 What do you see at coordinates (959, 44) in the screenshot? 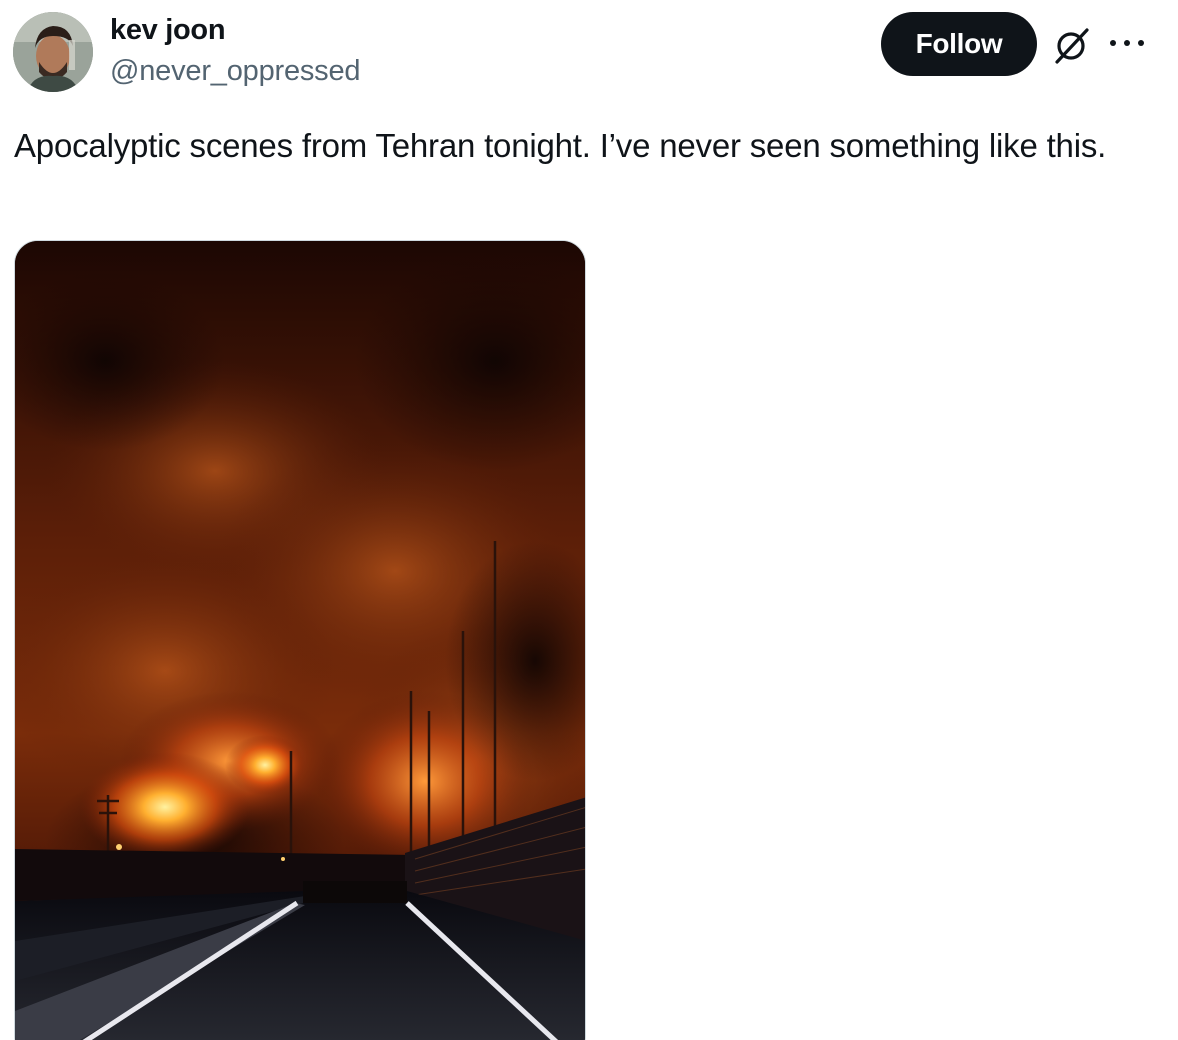
I see `follow-button: Follow` at bounding box center [959, 44].